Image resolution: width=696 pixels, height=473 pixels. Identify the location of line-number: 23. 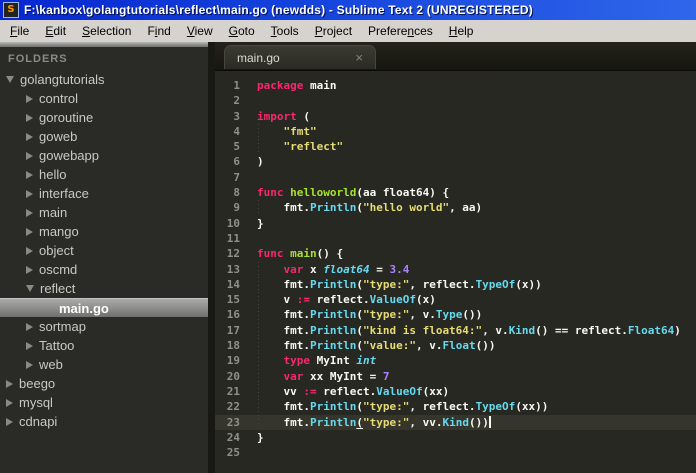
(233, 422).